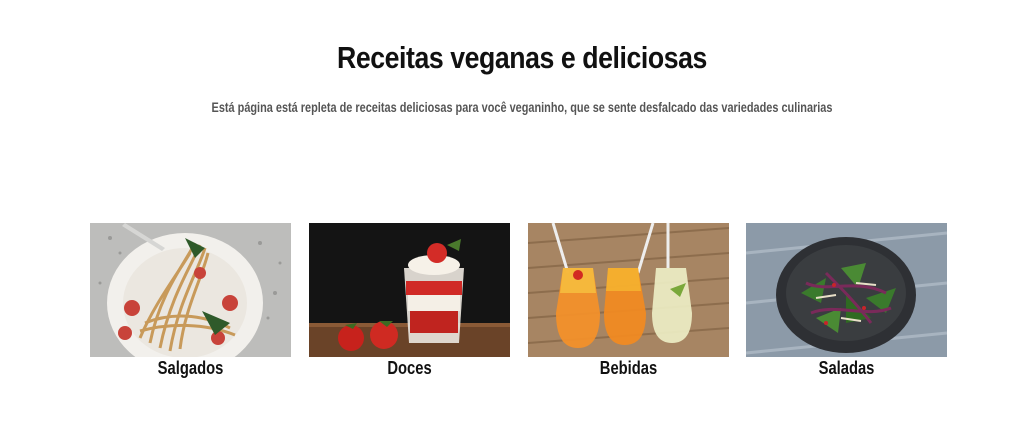  What do you see at coordinates (190, 368) in the screenshot?
I see `category-label-salgados: Salgados` at bounding box center [190, 368].